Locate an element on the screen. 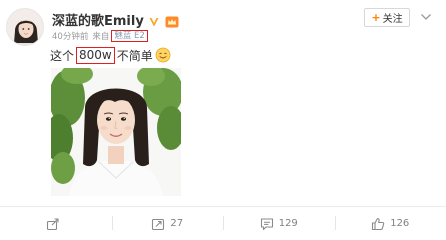 This screenshot has height=240, width=446. post-text-suffix: 不简单 is located at coordinates (134, 55).